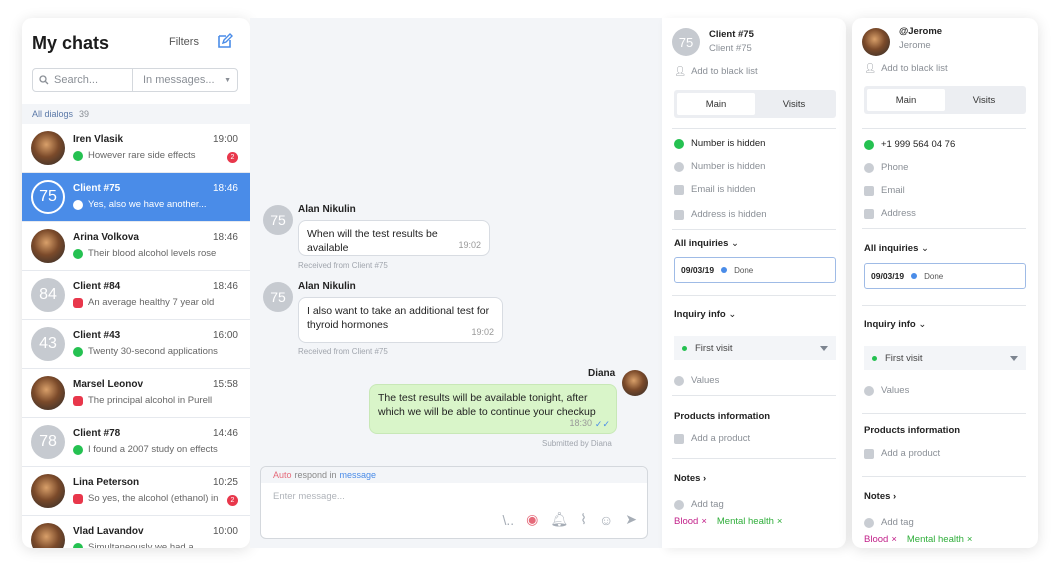 The height and width of the screenshot is (573, 1053). What do you see at coordinates (142, 155) in the screenshot?
I see `chat-preview-text: However rare side effects` at bounding box center [142, 155].